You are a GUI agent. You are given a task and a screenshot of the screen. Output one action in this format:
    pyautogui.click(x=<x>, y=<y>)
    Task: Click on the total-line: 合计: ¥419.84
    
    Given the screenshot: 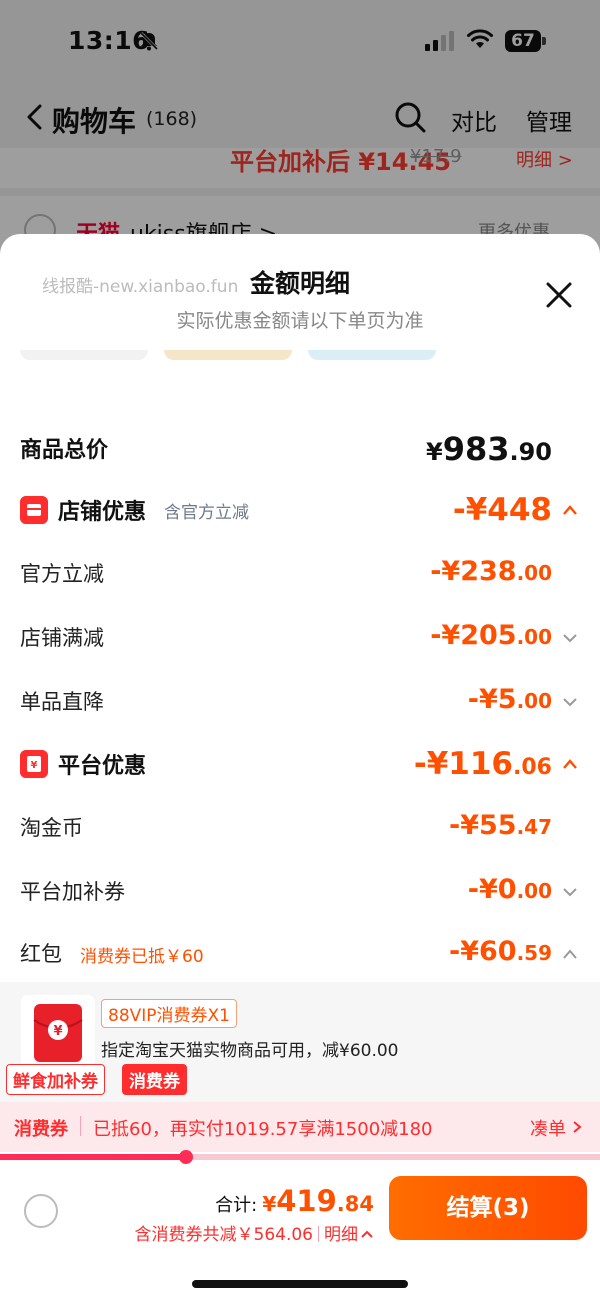 What is the action you would take?
    pyautogui.click(x=294, y=1201)
    